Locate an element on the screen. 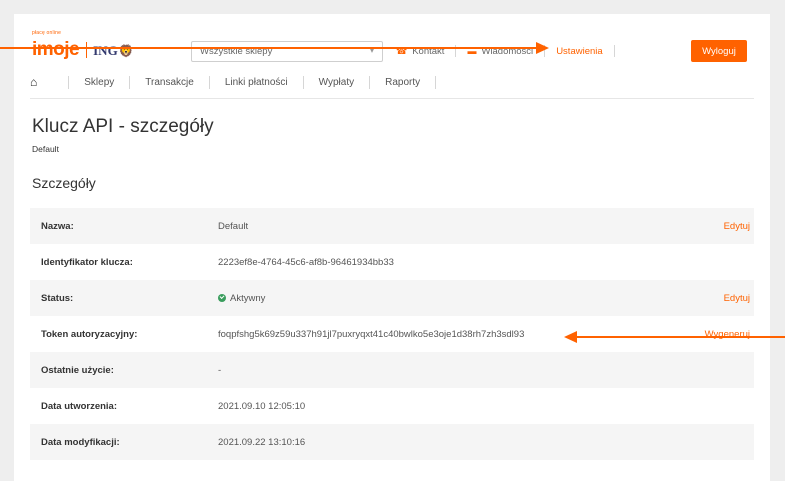 The height and width of the screenshot is (481, 785). detail-row-modified: Data modyfikacji: 2021.09.22 13:10:16 is located at coordinates (392, 442).